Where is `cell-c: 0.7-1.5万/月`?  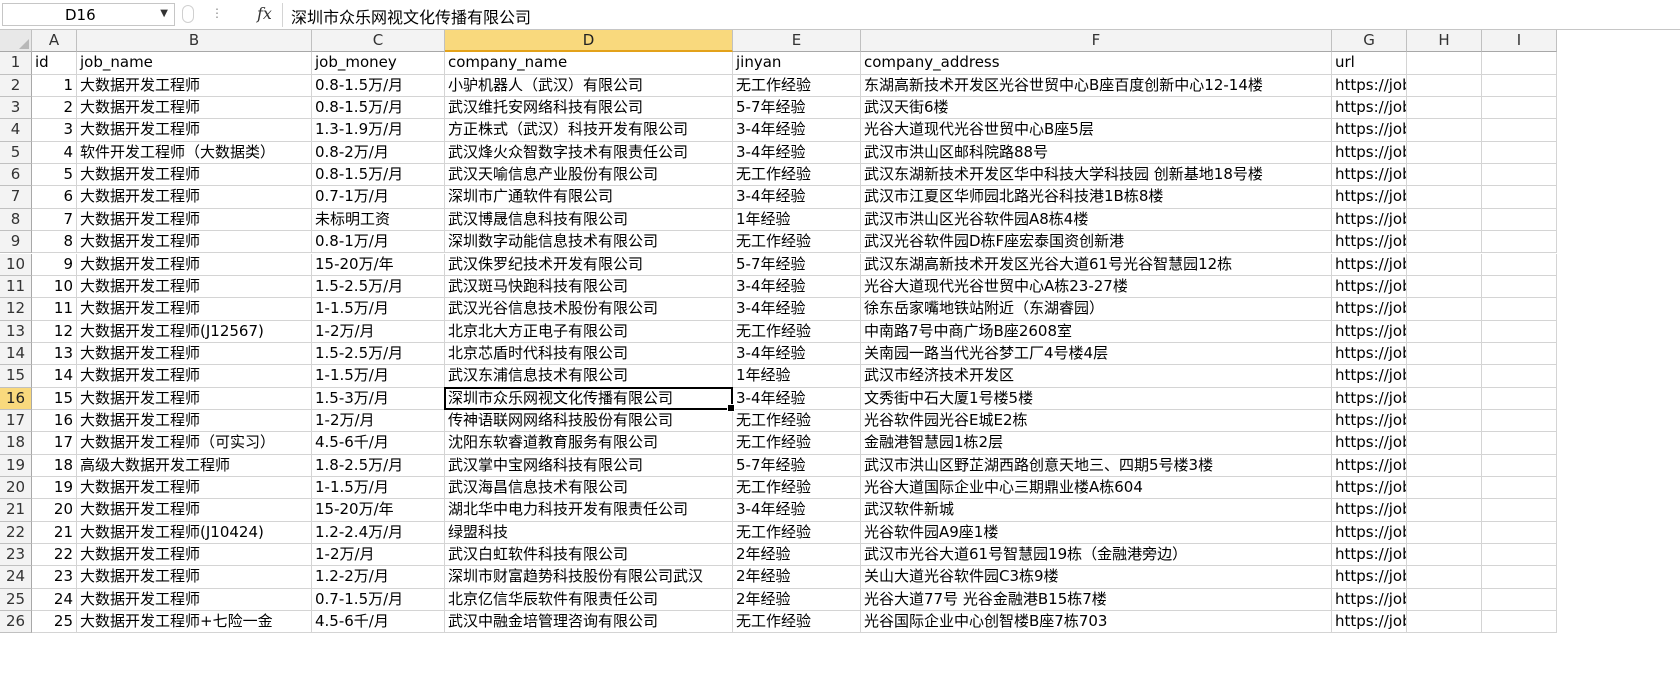
cell-c: 0.7-1.5万/月 is located at coordinates (378, 600).